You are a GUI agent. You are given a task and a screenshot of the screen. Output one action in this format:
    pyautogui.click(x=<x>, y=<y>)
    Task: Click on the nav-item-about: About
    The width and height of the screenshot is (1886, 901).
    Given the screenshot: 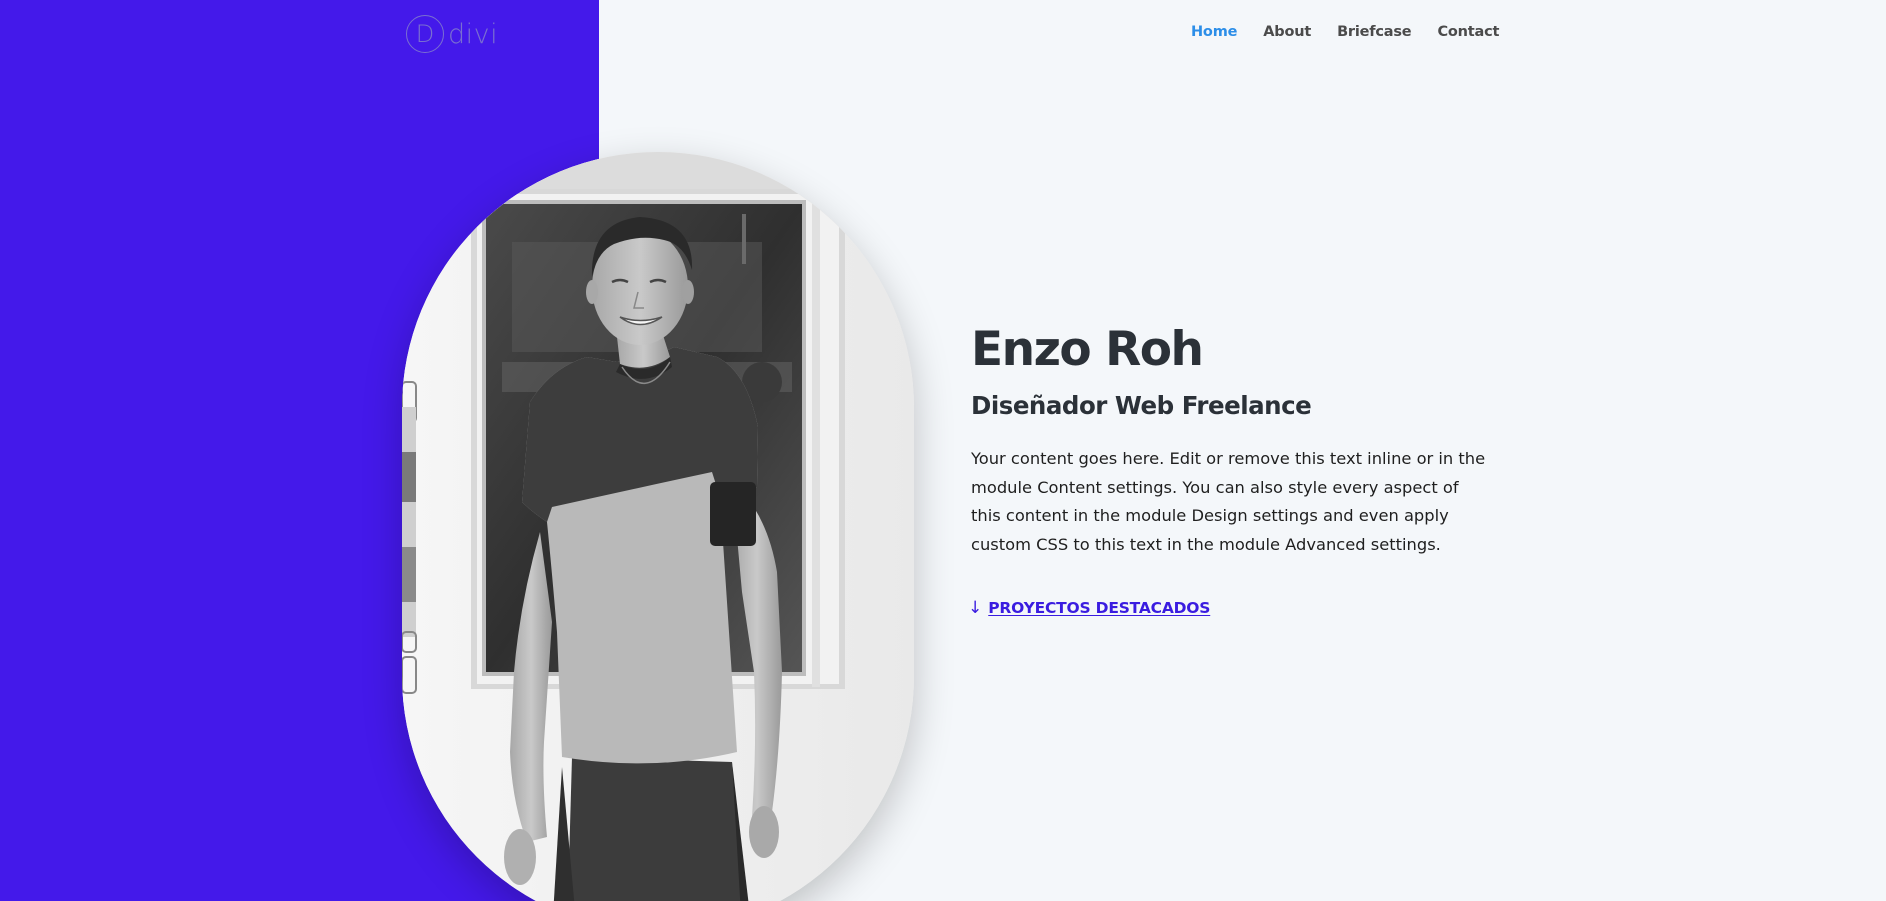 What is the action you would take?
    pyautogui.click(x=1287, y=32)
    